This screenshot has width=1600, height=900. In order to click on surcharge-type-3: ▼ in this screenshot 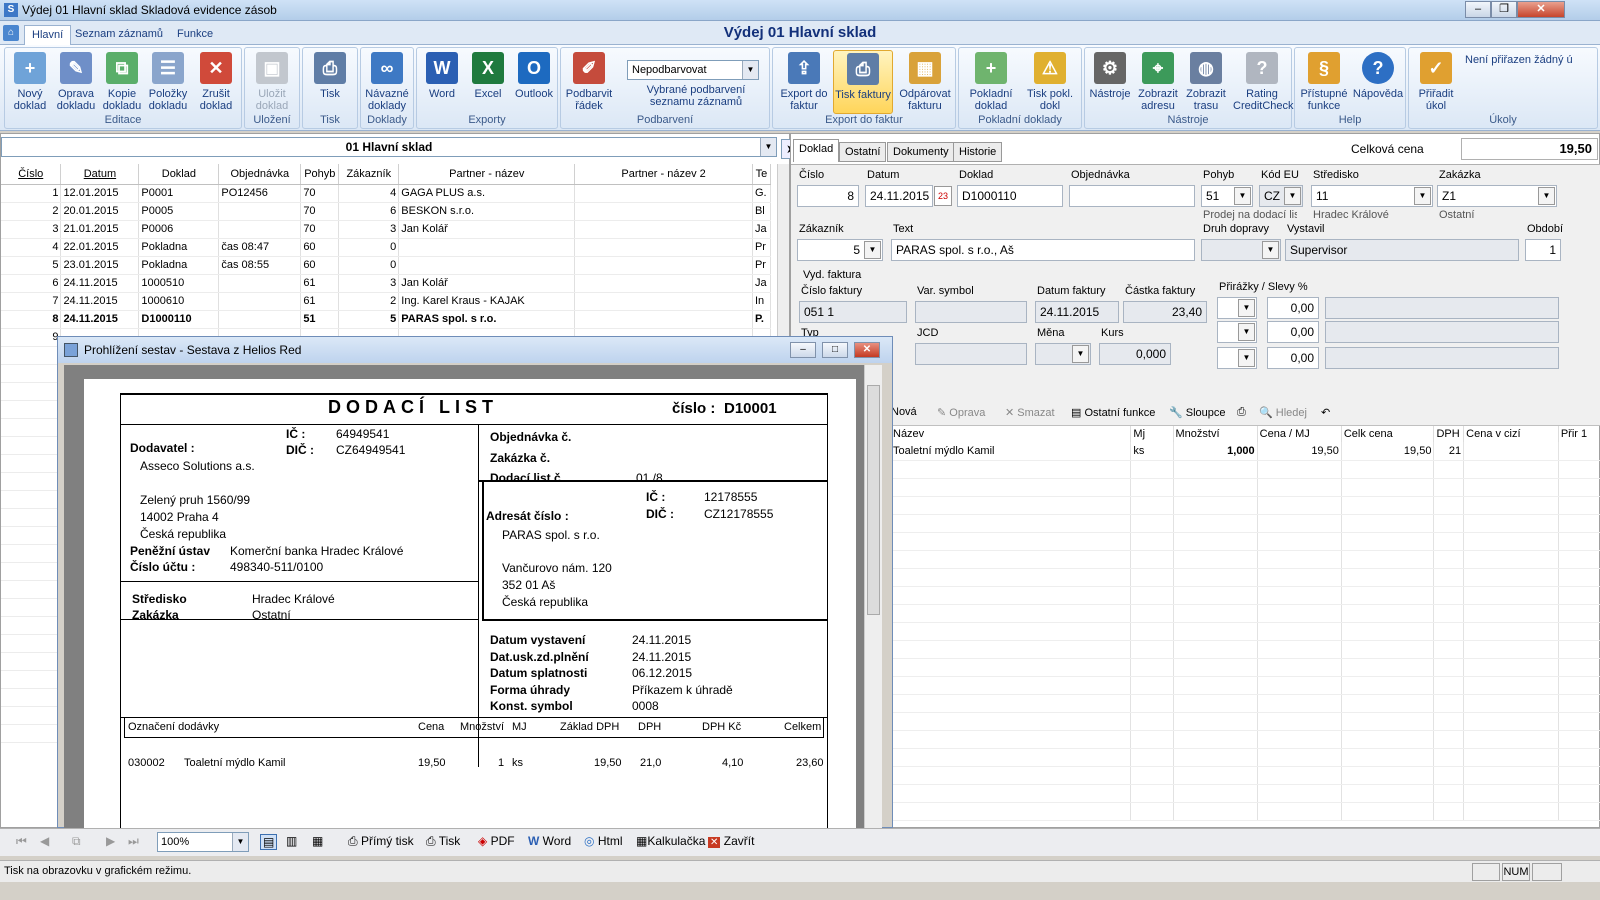, I will do `click(1237, 358)`.